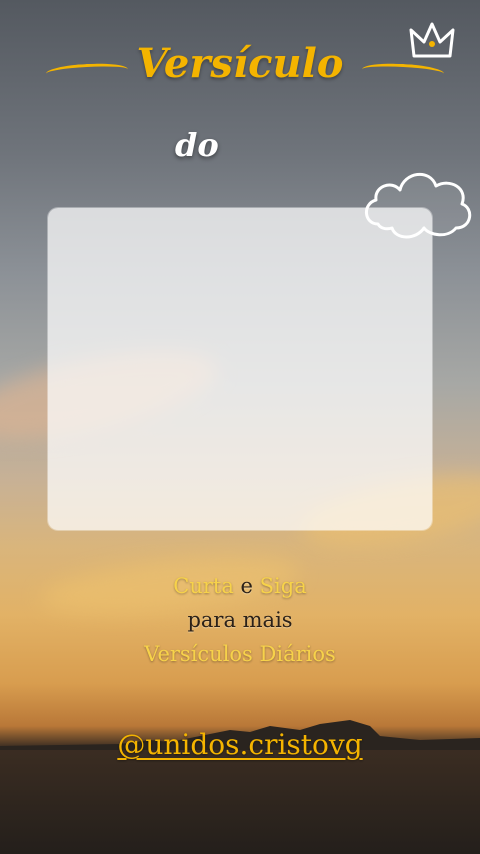 The width and height of the screenshot is (480, 854). I want to click on cta-follow: Siga, so click(283, 586).